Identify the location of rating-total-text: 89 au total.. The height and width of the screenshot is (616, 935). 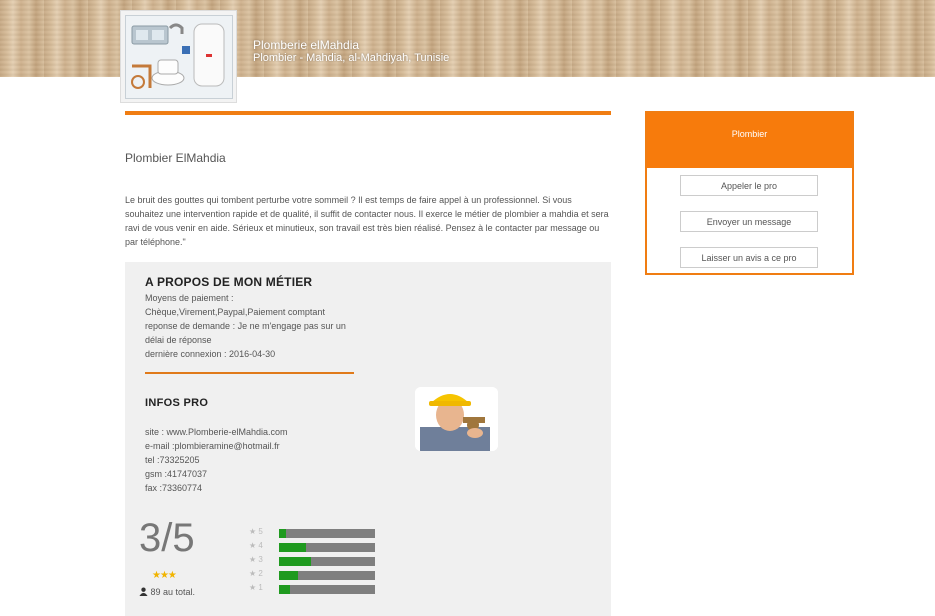
(173, 592).